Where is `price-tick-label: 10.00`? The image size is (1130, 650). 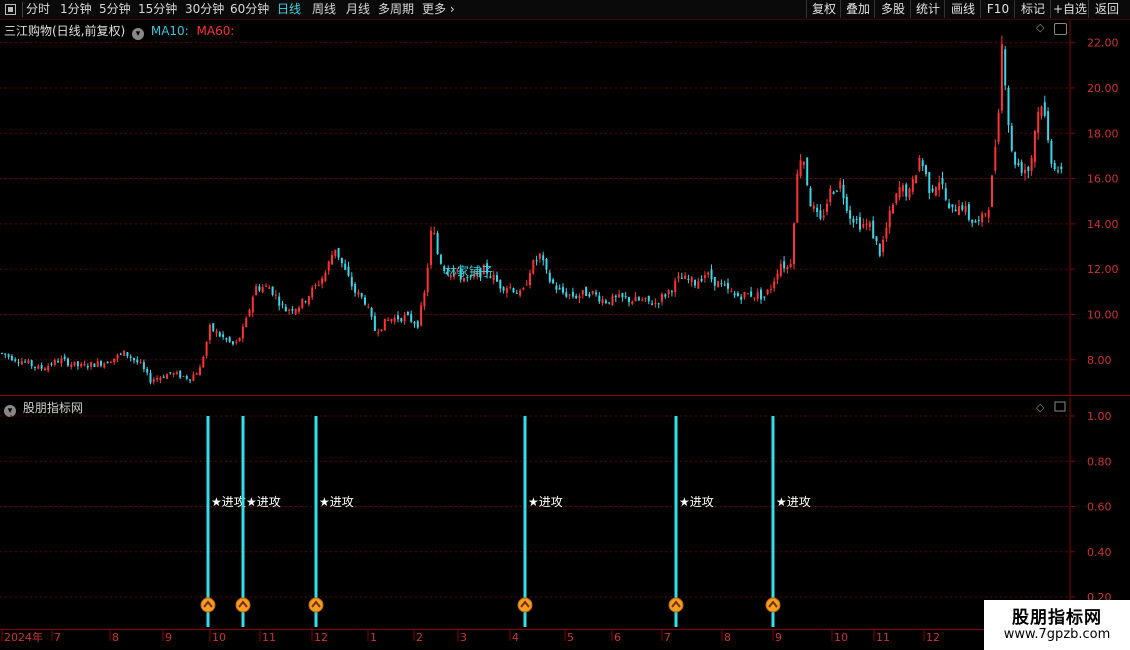 price-tick-label: 10.00 is located at coordinates (1103, 314).